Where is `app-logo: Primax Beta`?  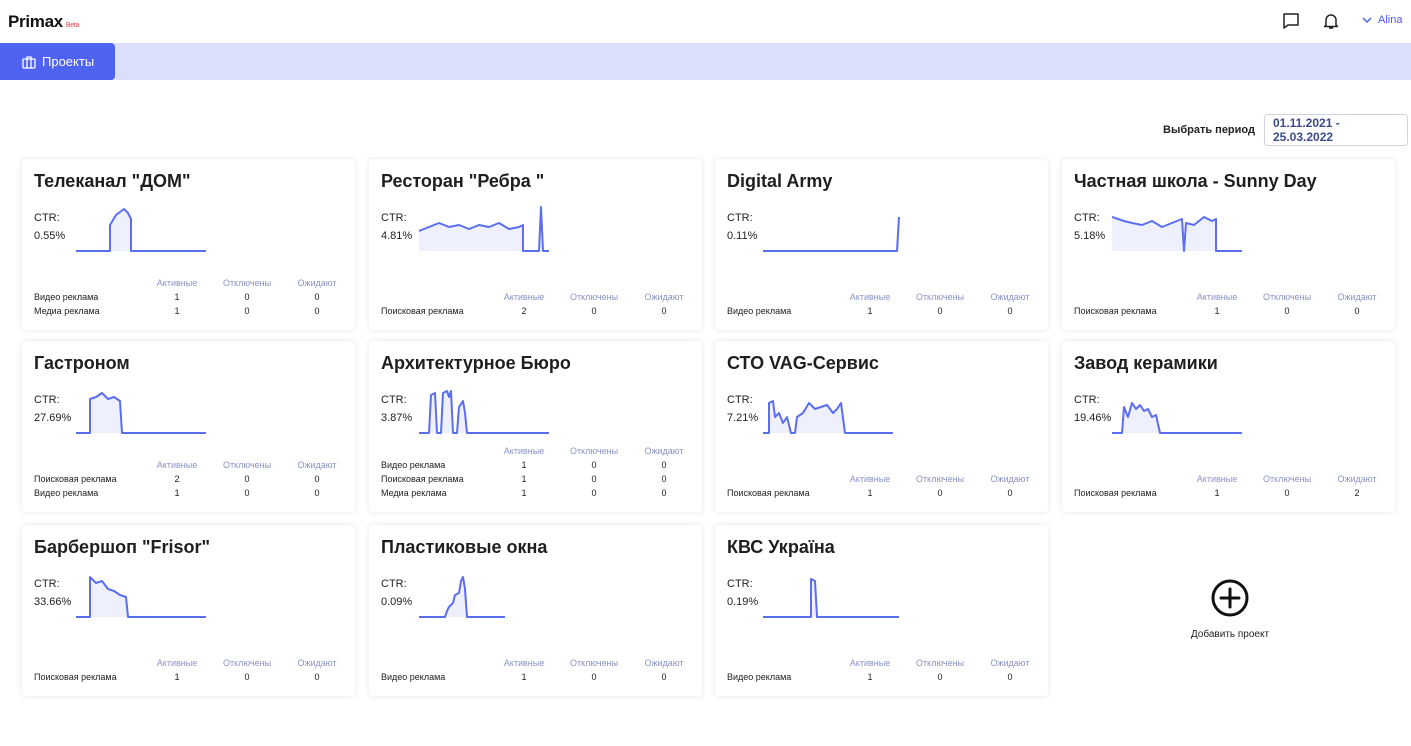 app-logo: Primax Beta is located at coordinates (43, 22).